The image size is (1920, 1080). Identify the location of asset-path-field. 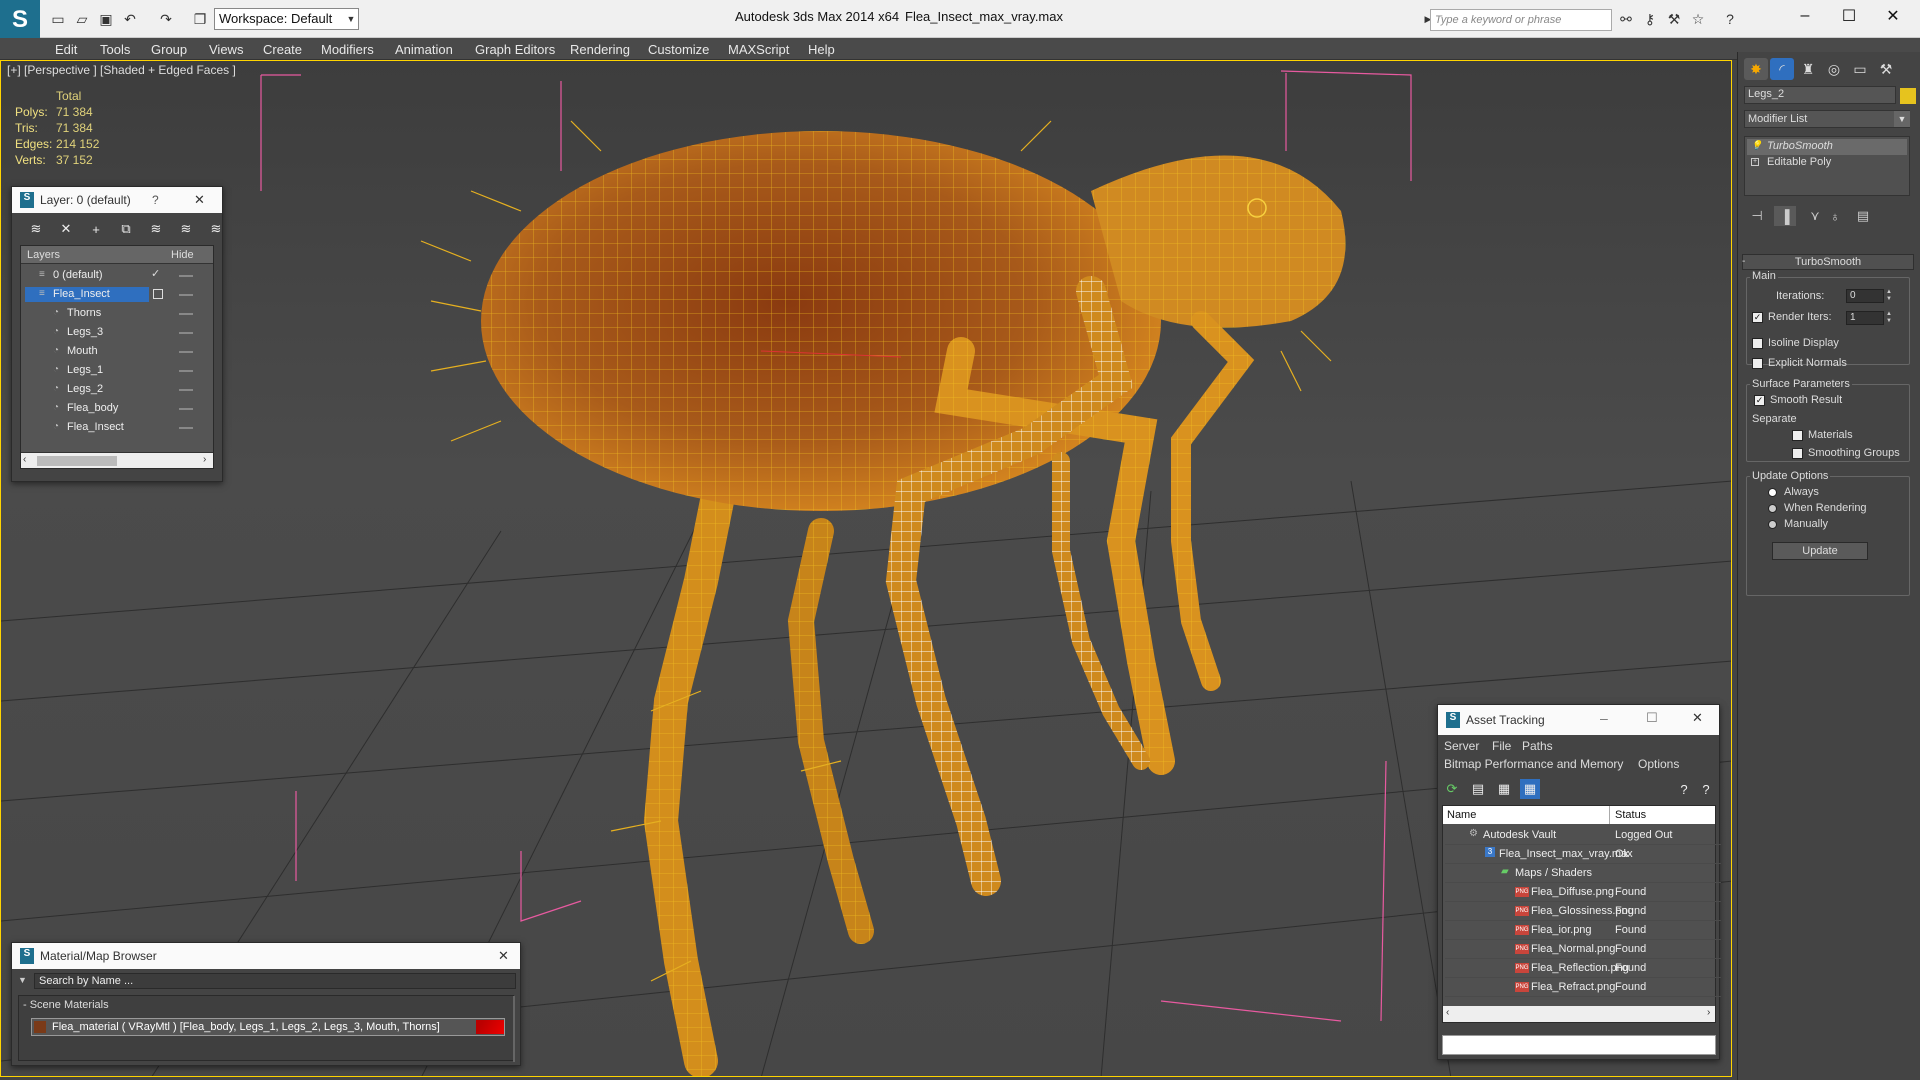
(1579, 1045).